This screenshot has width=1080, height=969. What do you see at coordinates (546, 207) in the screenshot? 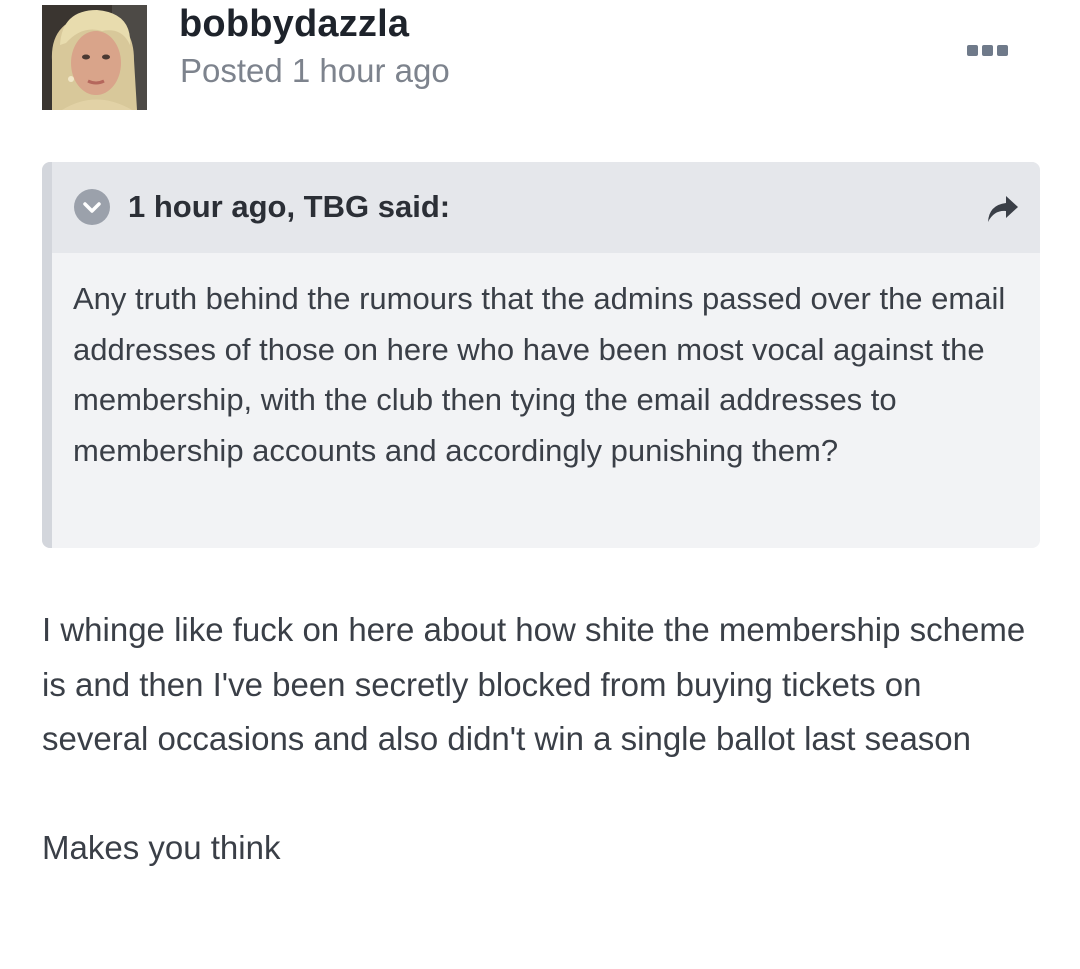
I see `quote-header: 1 hour ago, TBG said:` at bounding box center [546, 207].